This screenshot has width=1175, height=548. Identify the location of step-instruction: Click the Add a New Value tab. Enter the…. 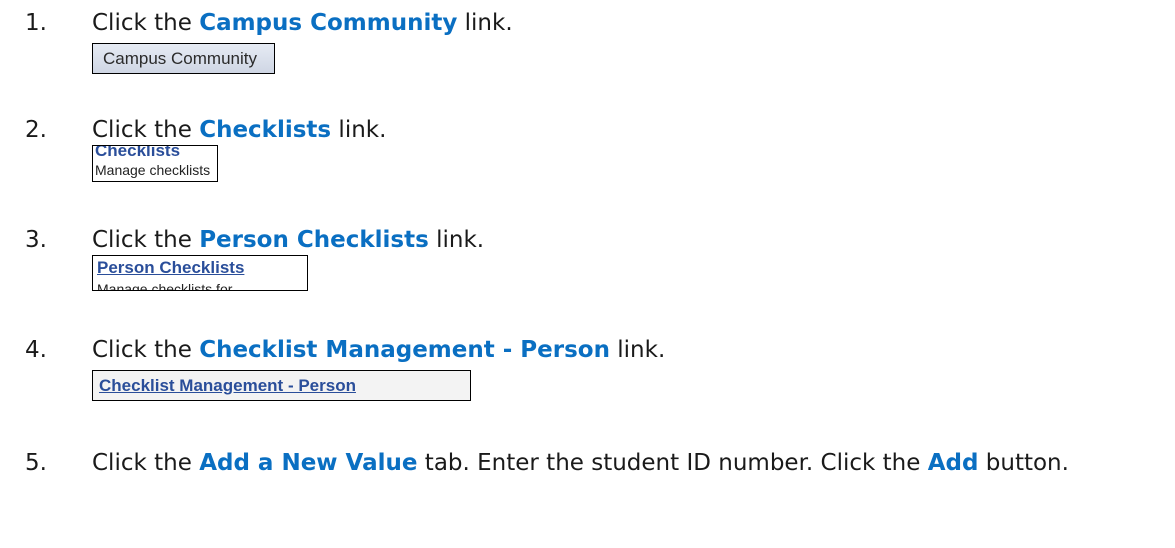
(580, 463).